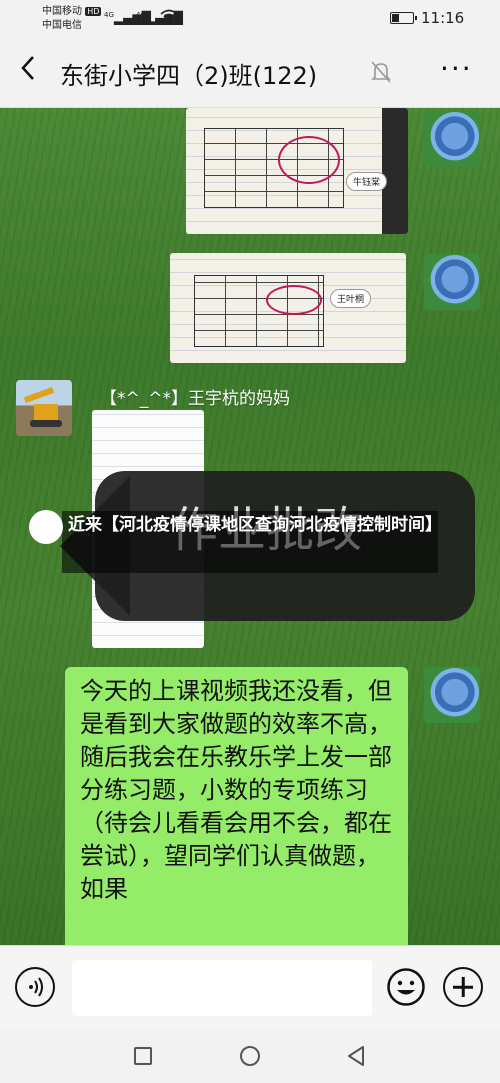 Image resolution: width=500 pixels, height=1083 pixels. Describe the element at coordinates (28, 72) in the screenshot. I see `chevron-left-icon` at that location.